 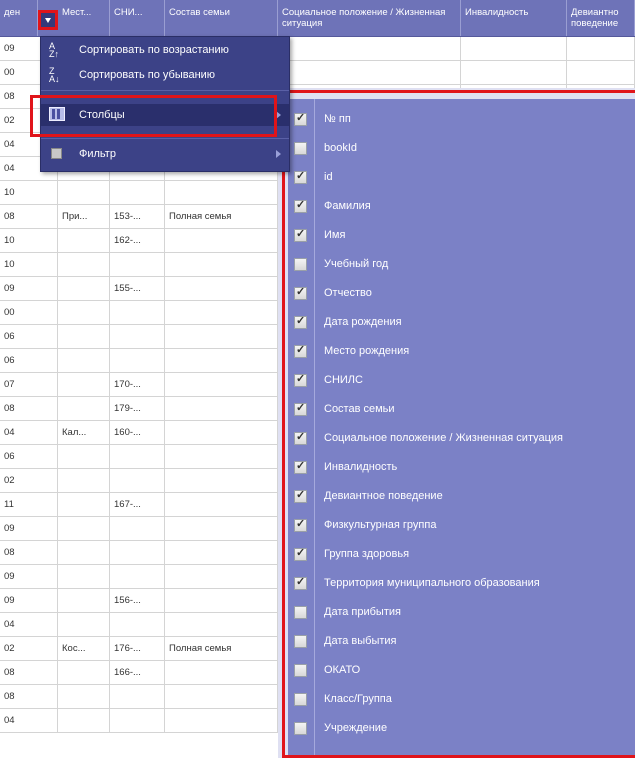 I want to click on column-toggle-item: bookId, so click(x=461, y=148).